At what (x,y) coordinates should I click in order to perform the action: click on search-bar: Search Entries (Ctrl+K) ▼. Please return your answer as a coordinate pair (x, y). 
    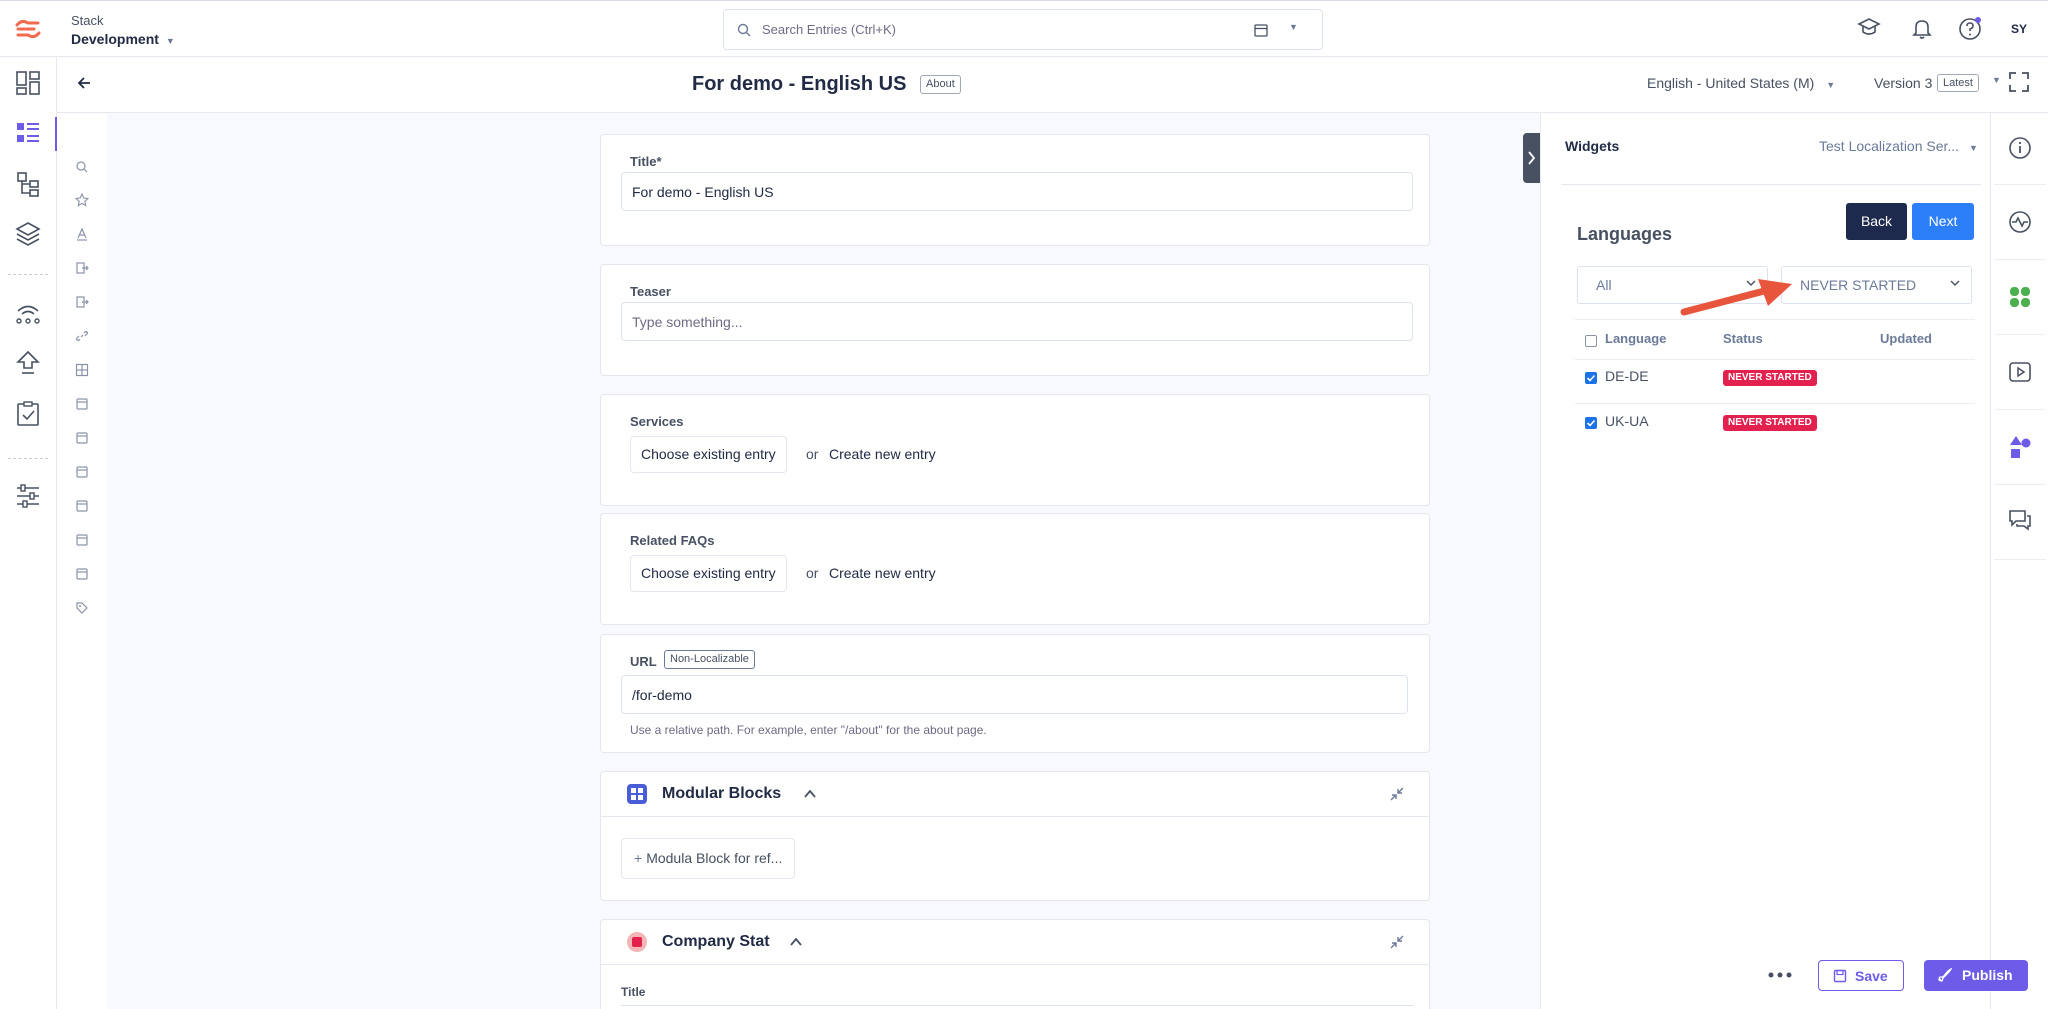
    Looking at the image, I should click on (1023, 29).